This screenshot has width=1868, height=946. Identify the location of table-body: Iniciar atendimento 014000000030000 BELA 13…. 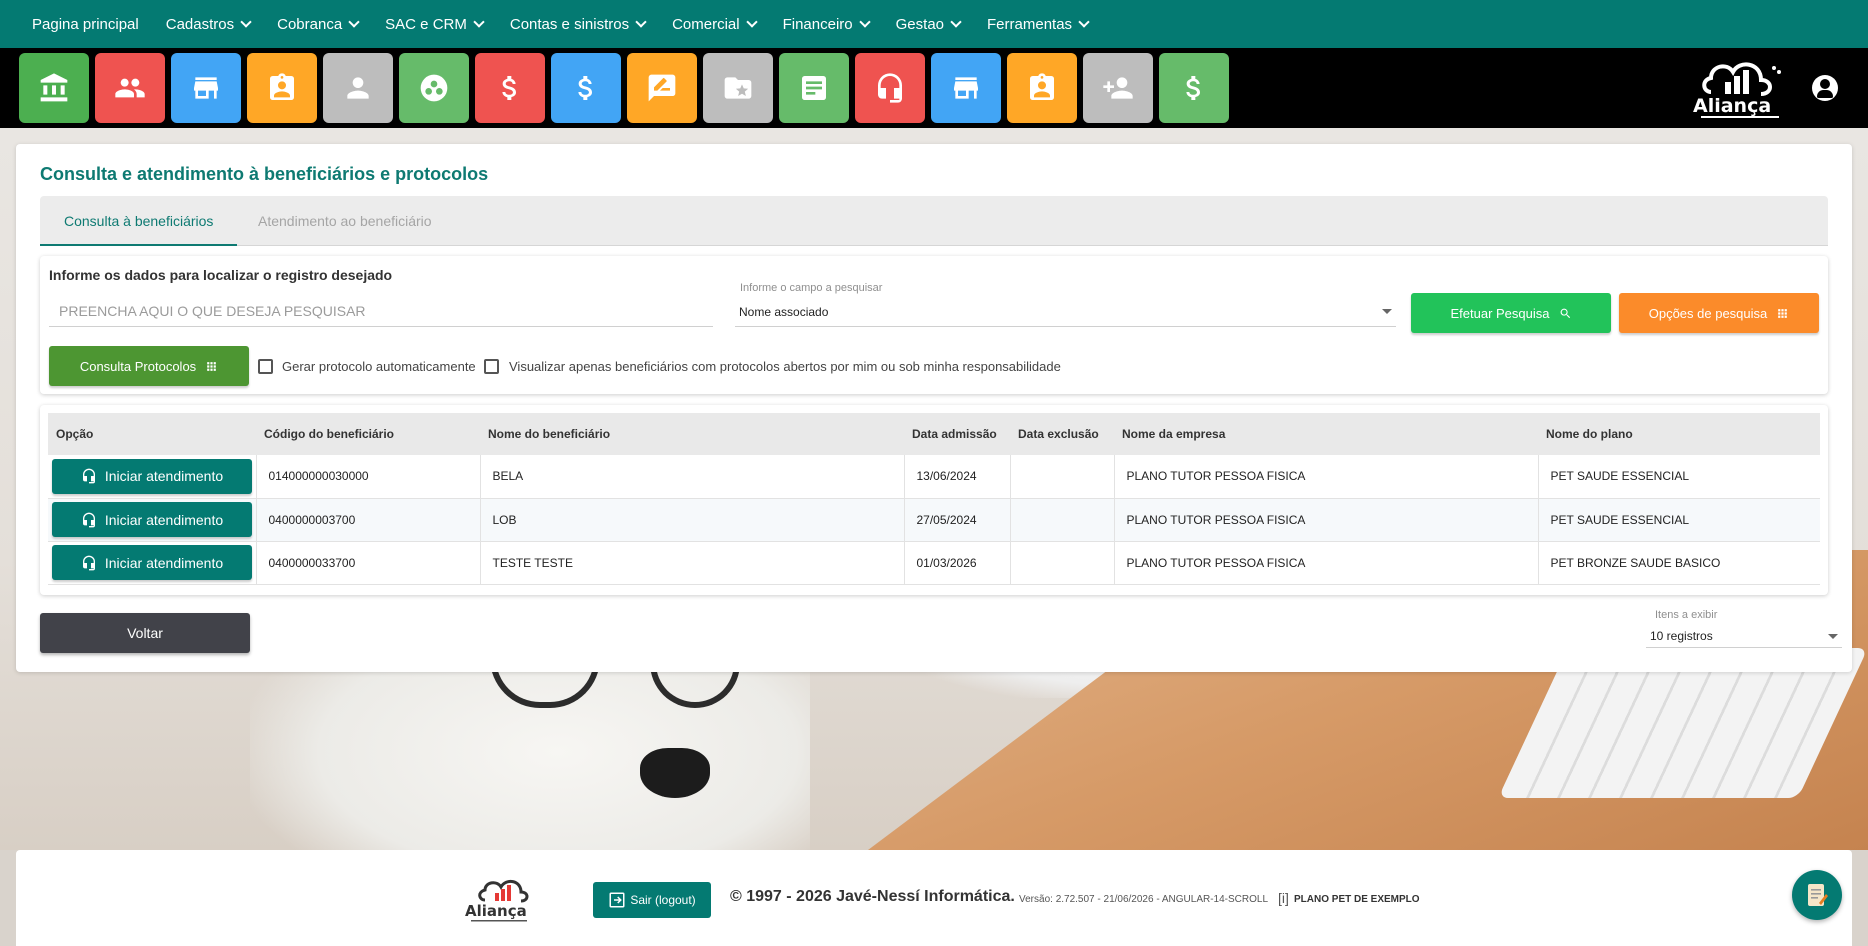
(934, 520).